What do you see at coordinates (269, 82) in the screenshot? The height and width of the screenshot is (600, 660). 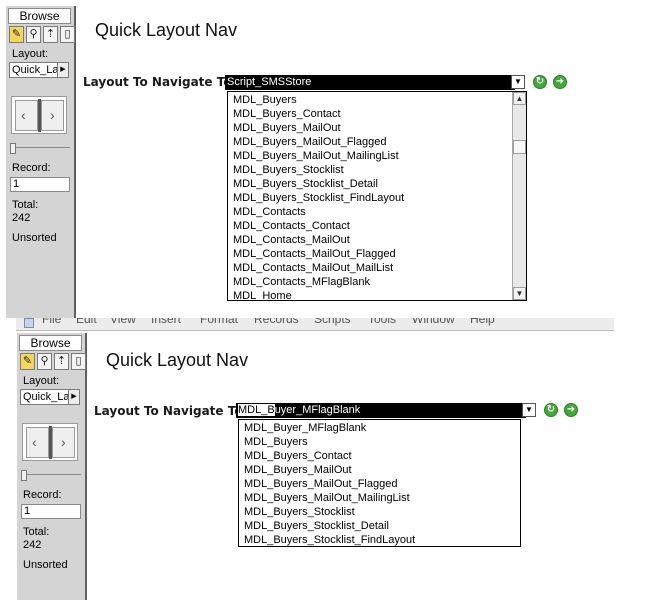 I see `dropdown-value: Script_SMSStore` at bounding box center [269, 82].